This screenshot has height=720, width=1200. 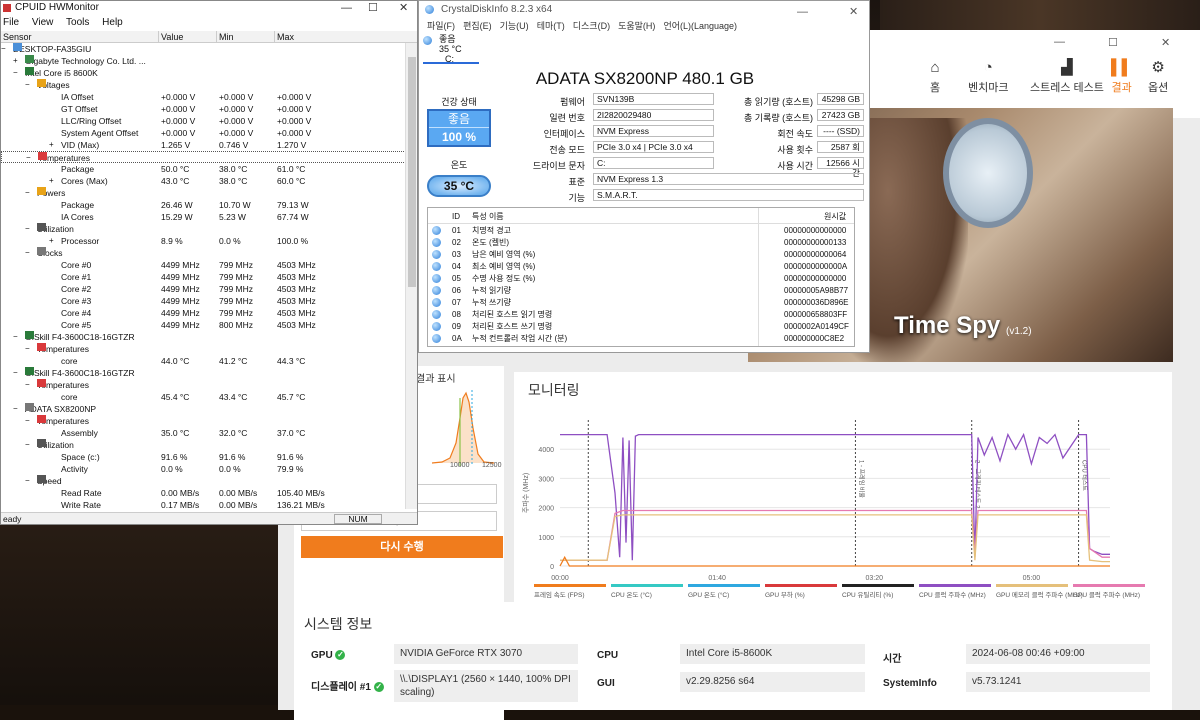 I want to click on vertical-scrollbar, so click(x=411, y=276).